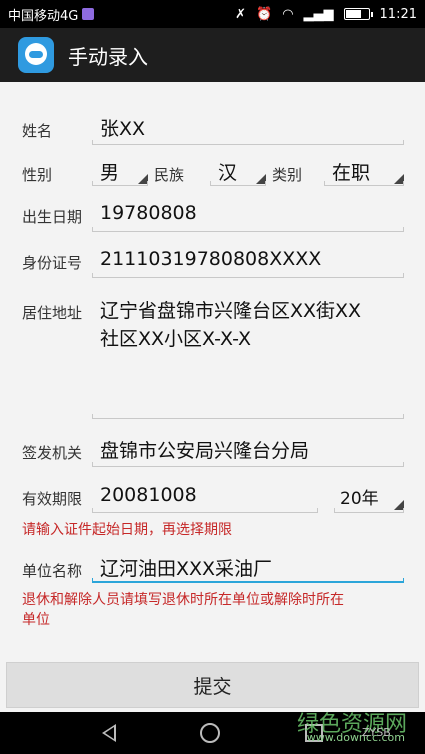 This screenshot has height=754, width=425. I want to click on id-underline, so click(248, 275).